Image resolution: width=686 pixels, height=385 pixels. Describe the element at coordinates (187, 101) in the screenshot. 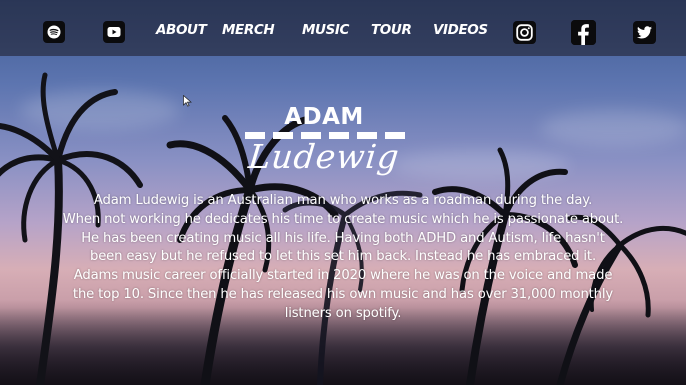

I see `mouse-pointer-icon` at that location.